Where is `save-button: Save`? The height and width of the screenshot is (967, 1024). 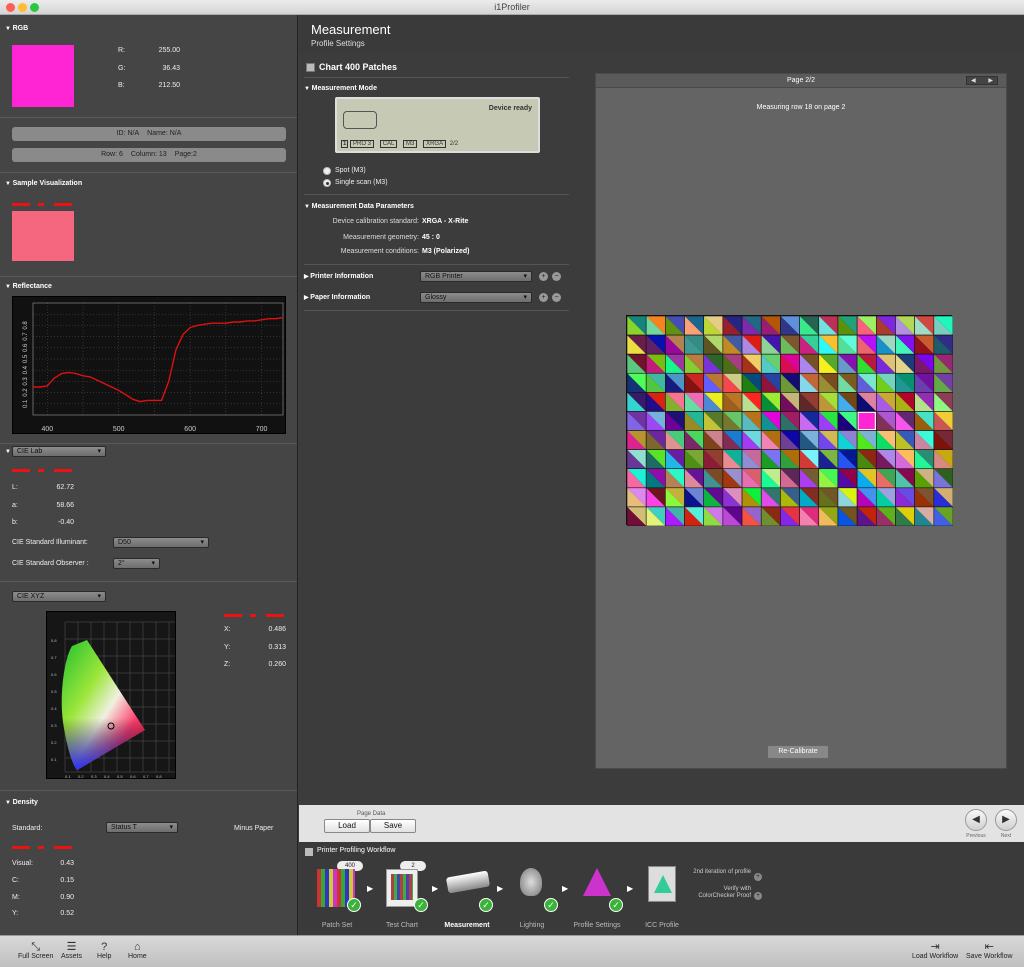
save-button: Save is located at coordinates (393, 826).